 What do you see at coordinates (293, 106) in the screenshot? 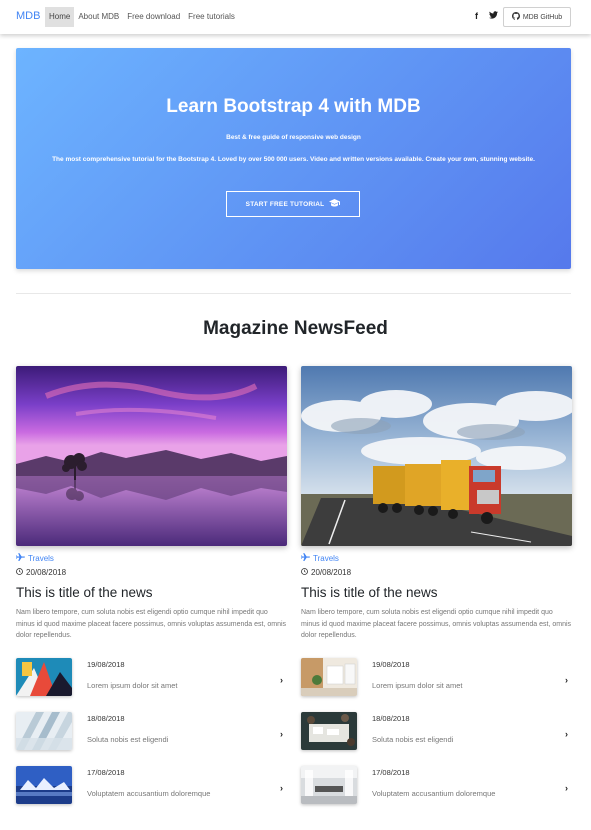
I see `hero-title: Learn Bootstrap 4 with MDB` at bounding box center [293, 106].